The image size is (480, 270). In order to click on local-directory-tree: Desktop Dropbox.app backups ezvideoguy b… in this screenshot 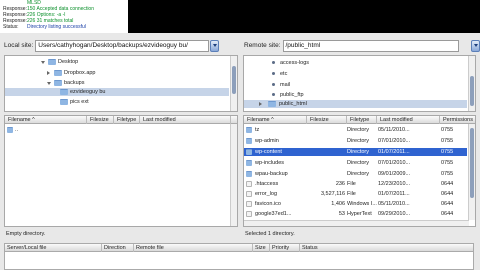, I will do `click(121, 83)`.